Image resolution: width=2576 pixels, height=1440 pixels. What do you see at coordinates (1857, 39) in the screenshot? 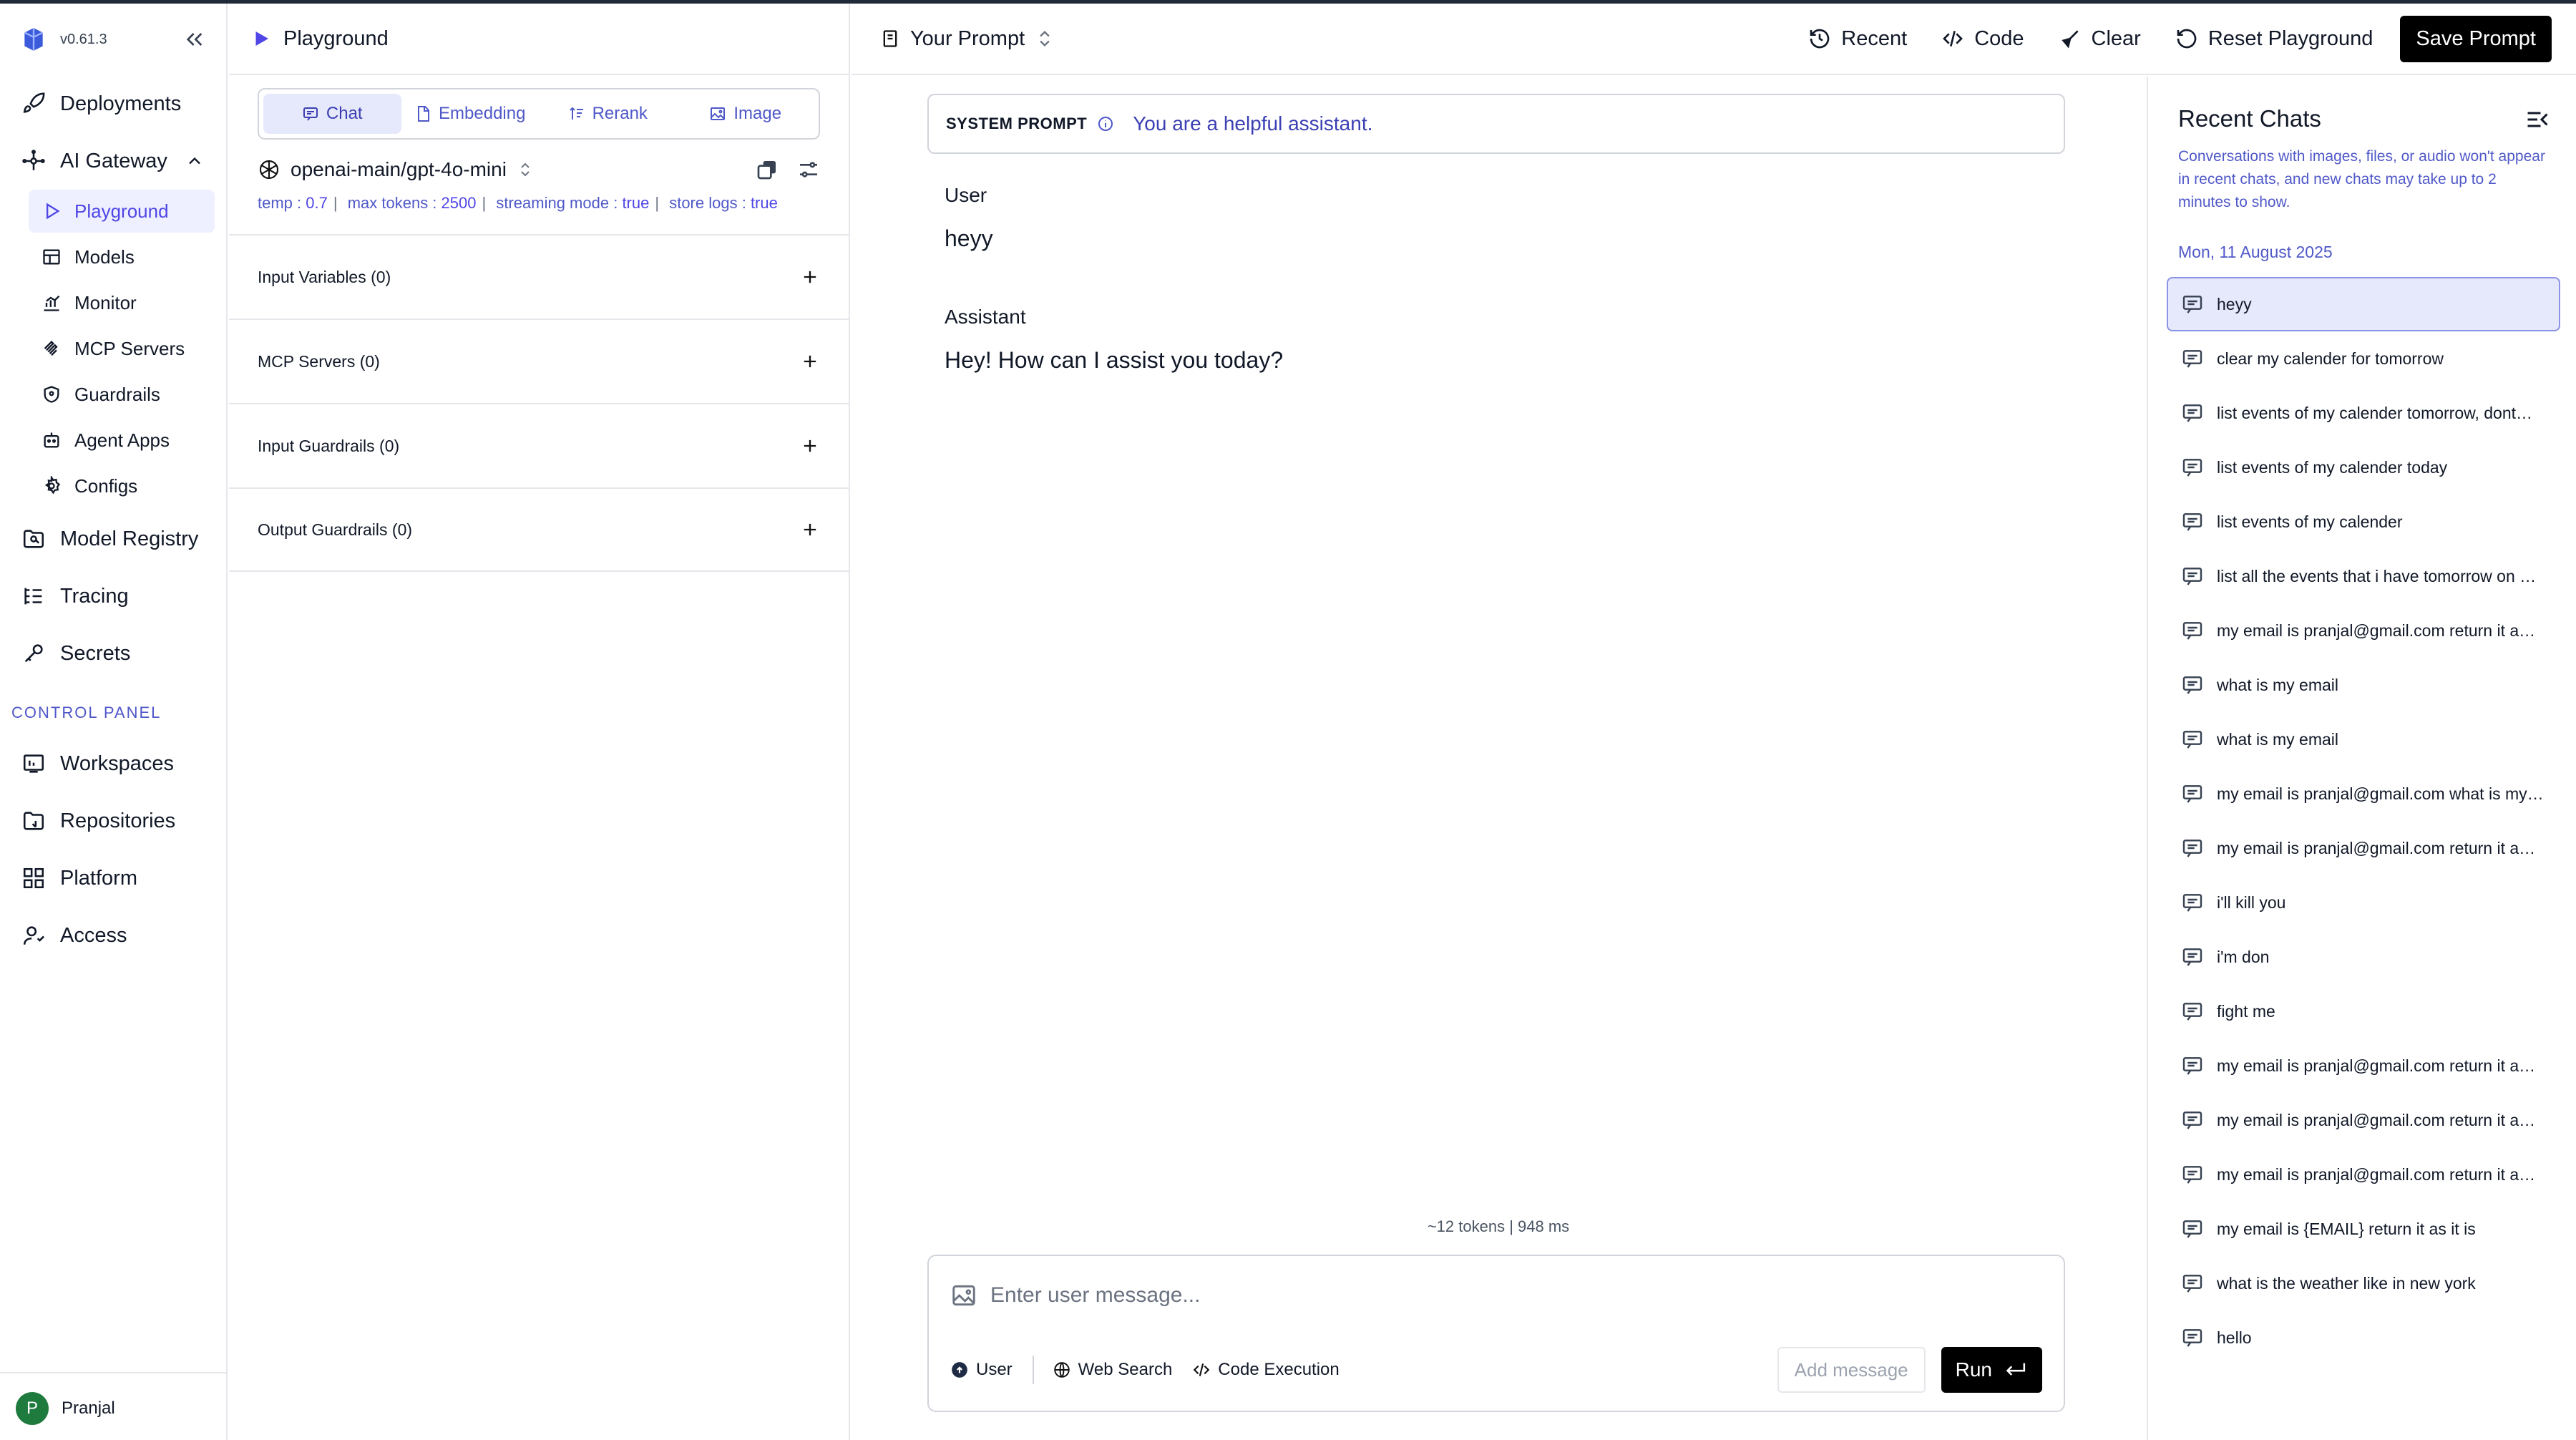
I see `recent-button: Recent` at bounding box center [1857, 39].